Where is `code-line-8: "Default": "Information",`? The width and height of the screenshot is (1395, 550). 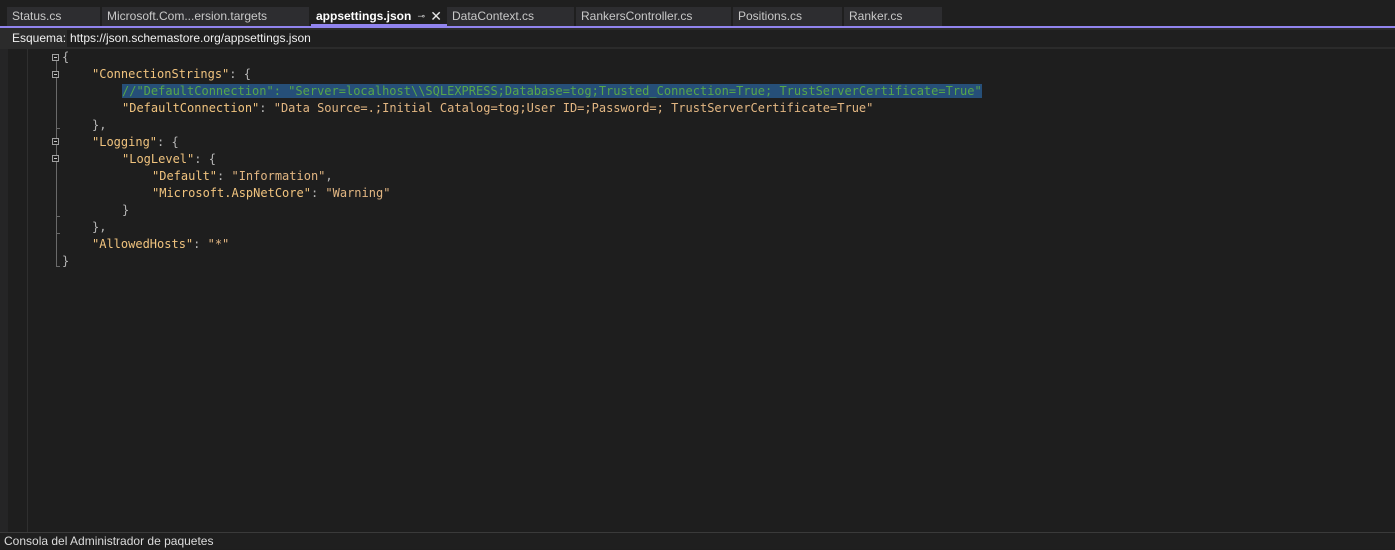 code-line-8: "Default": "Information", is located at coordinates (242, 176).